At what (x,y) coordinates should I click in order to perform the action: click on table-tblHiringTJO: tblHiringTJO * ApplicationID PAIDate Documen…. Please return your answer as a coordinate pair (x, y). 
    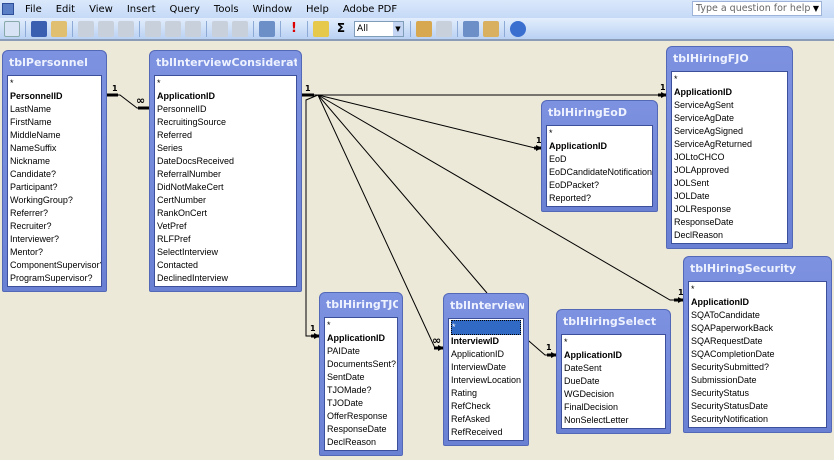
    Looking at the image, I should click on (361, 374).